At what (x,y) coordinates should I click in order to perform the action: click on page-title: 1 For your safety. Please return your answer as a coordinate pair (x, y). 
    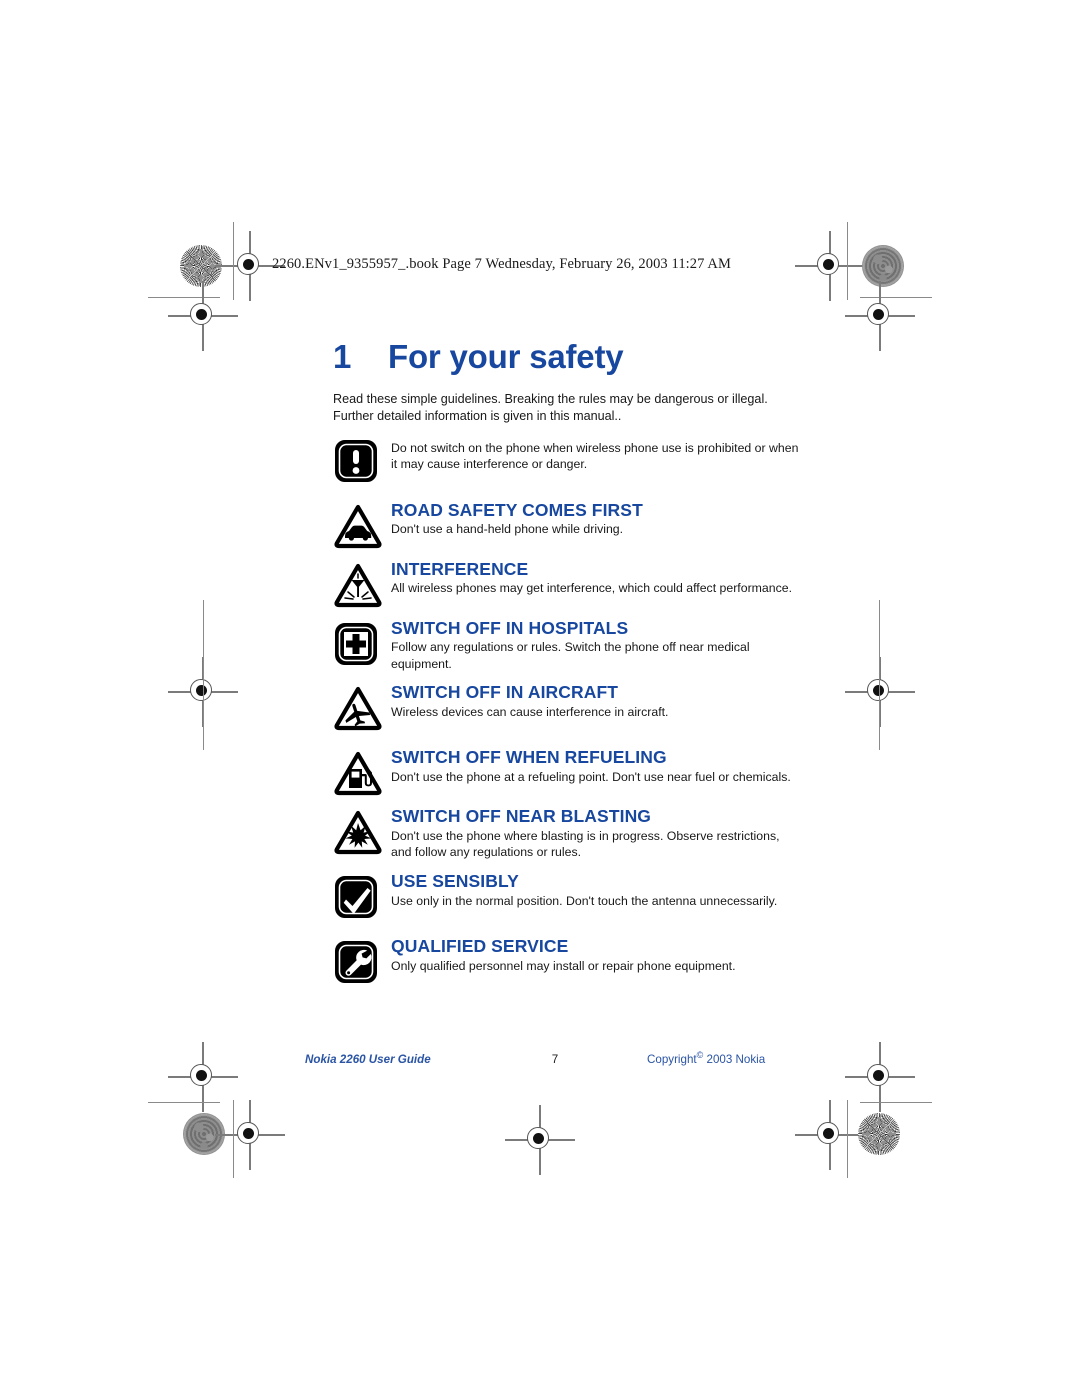
    Looking at the image, I should click on (568, 356).